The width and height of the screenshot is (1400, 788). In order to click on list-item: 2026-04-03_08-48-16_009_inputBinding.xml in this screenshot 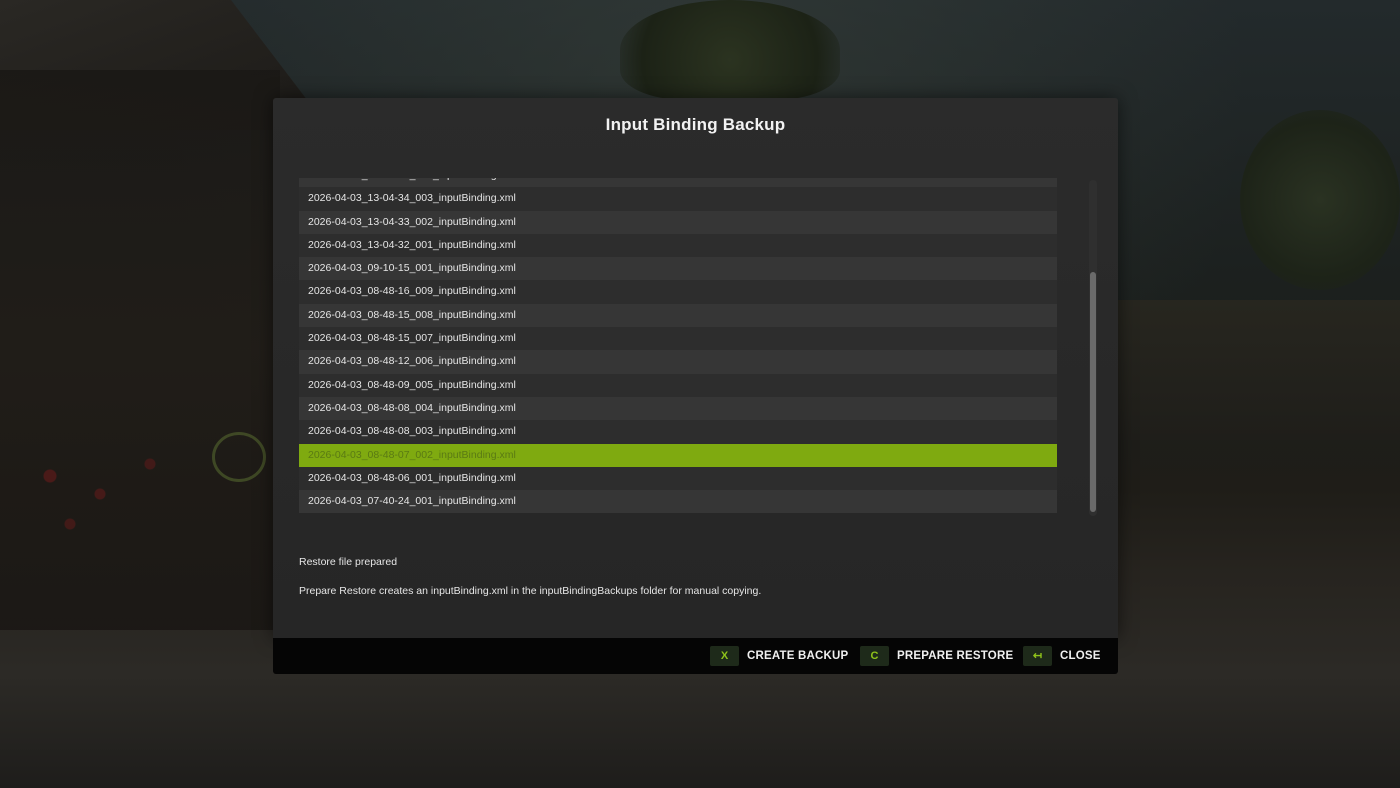, I will do `click(678, 292)`.